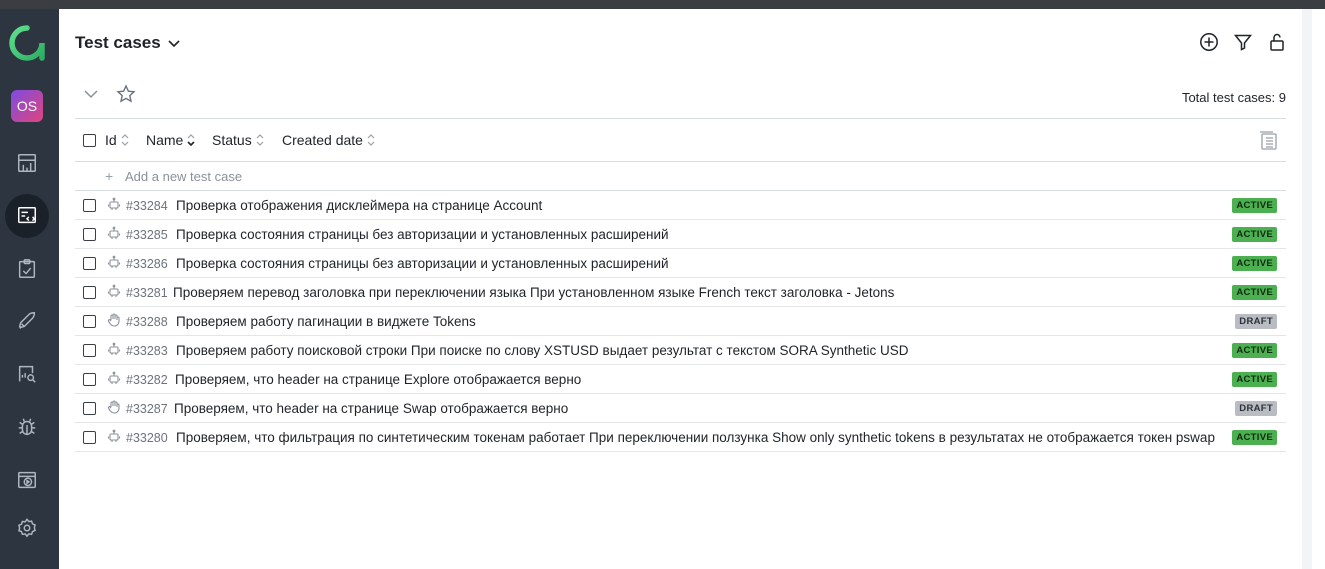 The height and width of the screenshot is (569, 1325). Describe the element at coordinates (147, 264) in the screenshot. I see `test-case-id: #33286` at that location.